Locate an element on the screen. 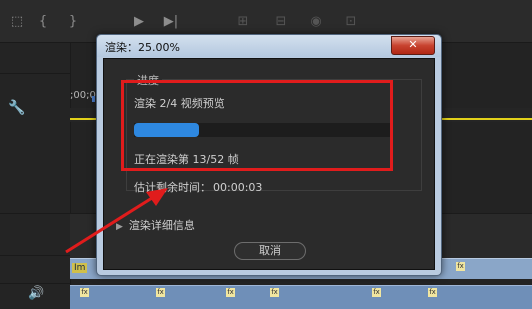 The height and width of the screenshot is (309, 532). annotation-arrow is located at coordinates (116, 221).